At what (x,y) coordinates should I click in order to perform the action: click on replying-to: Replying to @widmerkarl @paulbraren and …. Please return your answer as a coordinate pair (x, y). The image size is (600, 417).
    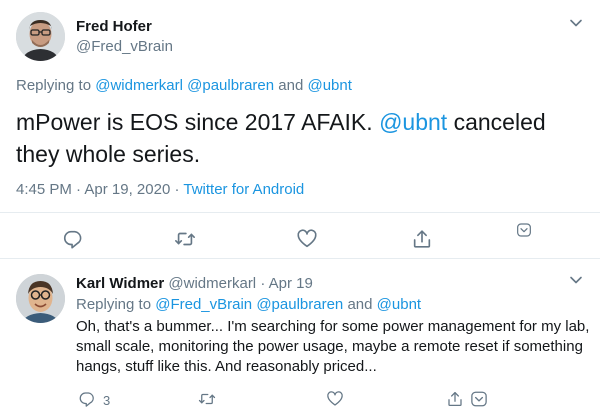
    Looking at the image, I should click on (184, 85).